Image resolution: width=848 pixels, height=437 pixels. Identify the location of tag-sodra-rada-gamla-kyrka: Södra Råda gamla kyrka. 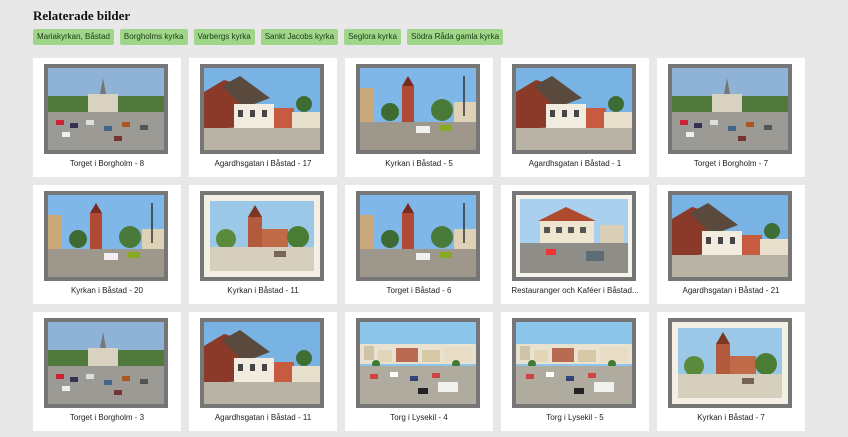
(455, 37).